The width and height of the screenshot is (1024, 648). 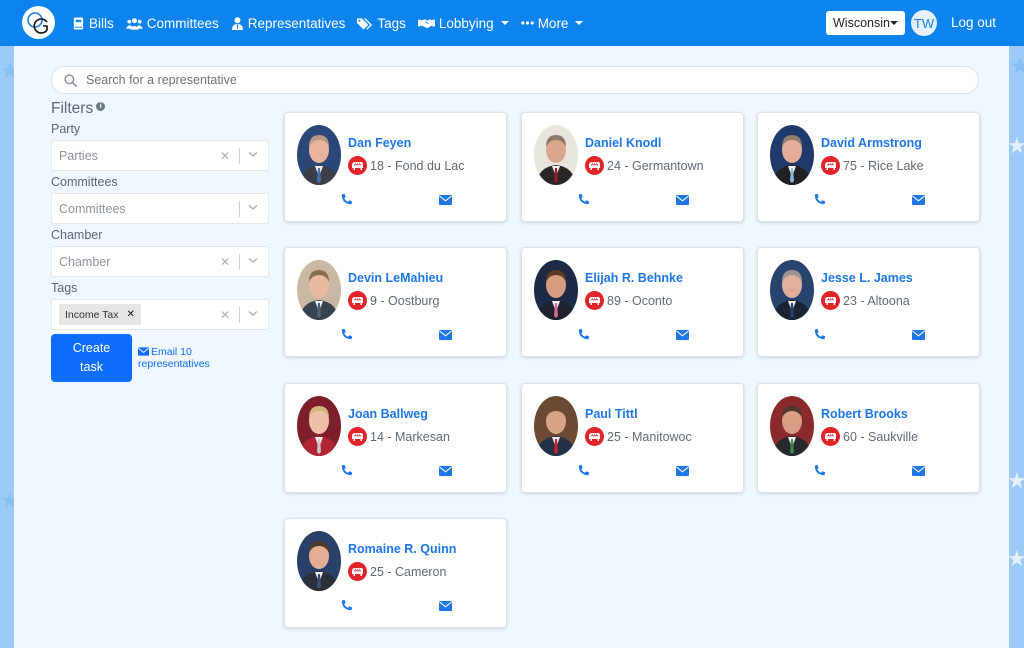 What do you see at coordinates (973, 22) in the screenshot?
I see `logout-link: Log out` at bounding box center [973, 22].